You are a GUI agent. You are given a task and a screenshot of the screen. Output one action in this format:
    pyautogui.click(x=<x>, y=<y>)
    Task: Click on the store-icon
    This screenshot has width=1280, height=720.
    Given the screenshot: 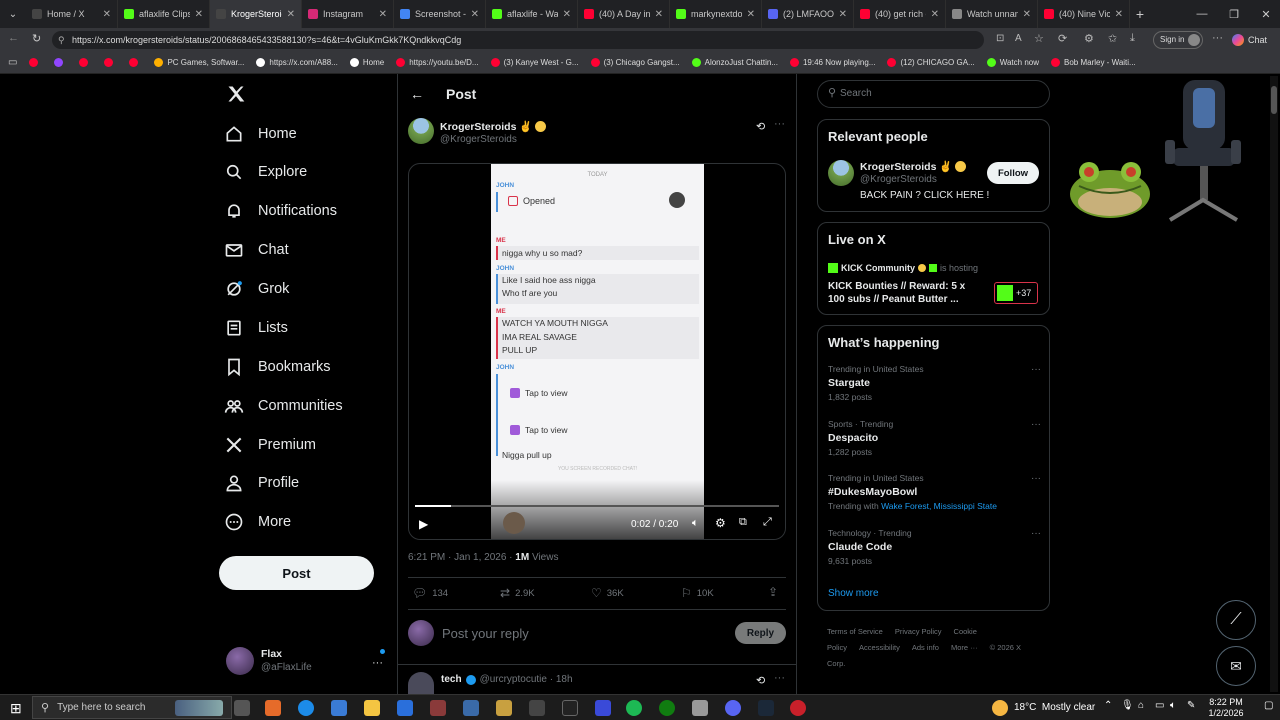 What is the action you would take?
    pyautogui.click(x=339, y=708)
    